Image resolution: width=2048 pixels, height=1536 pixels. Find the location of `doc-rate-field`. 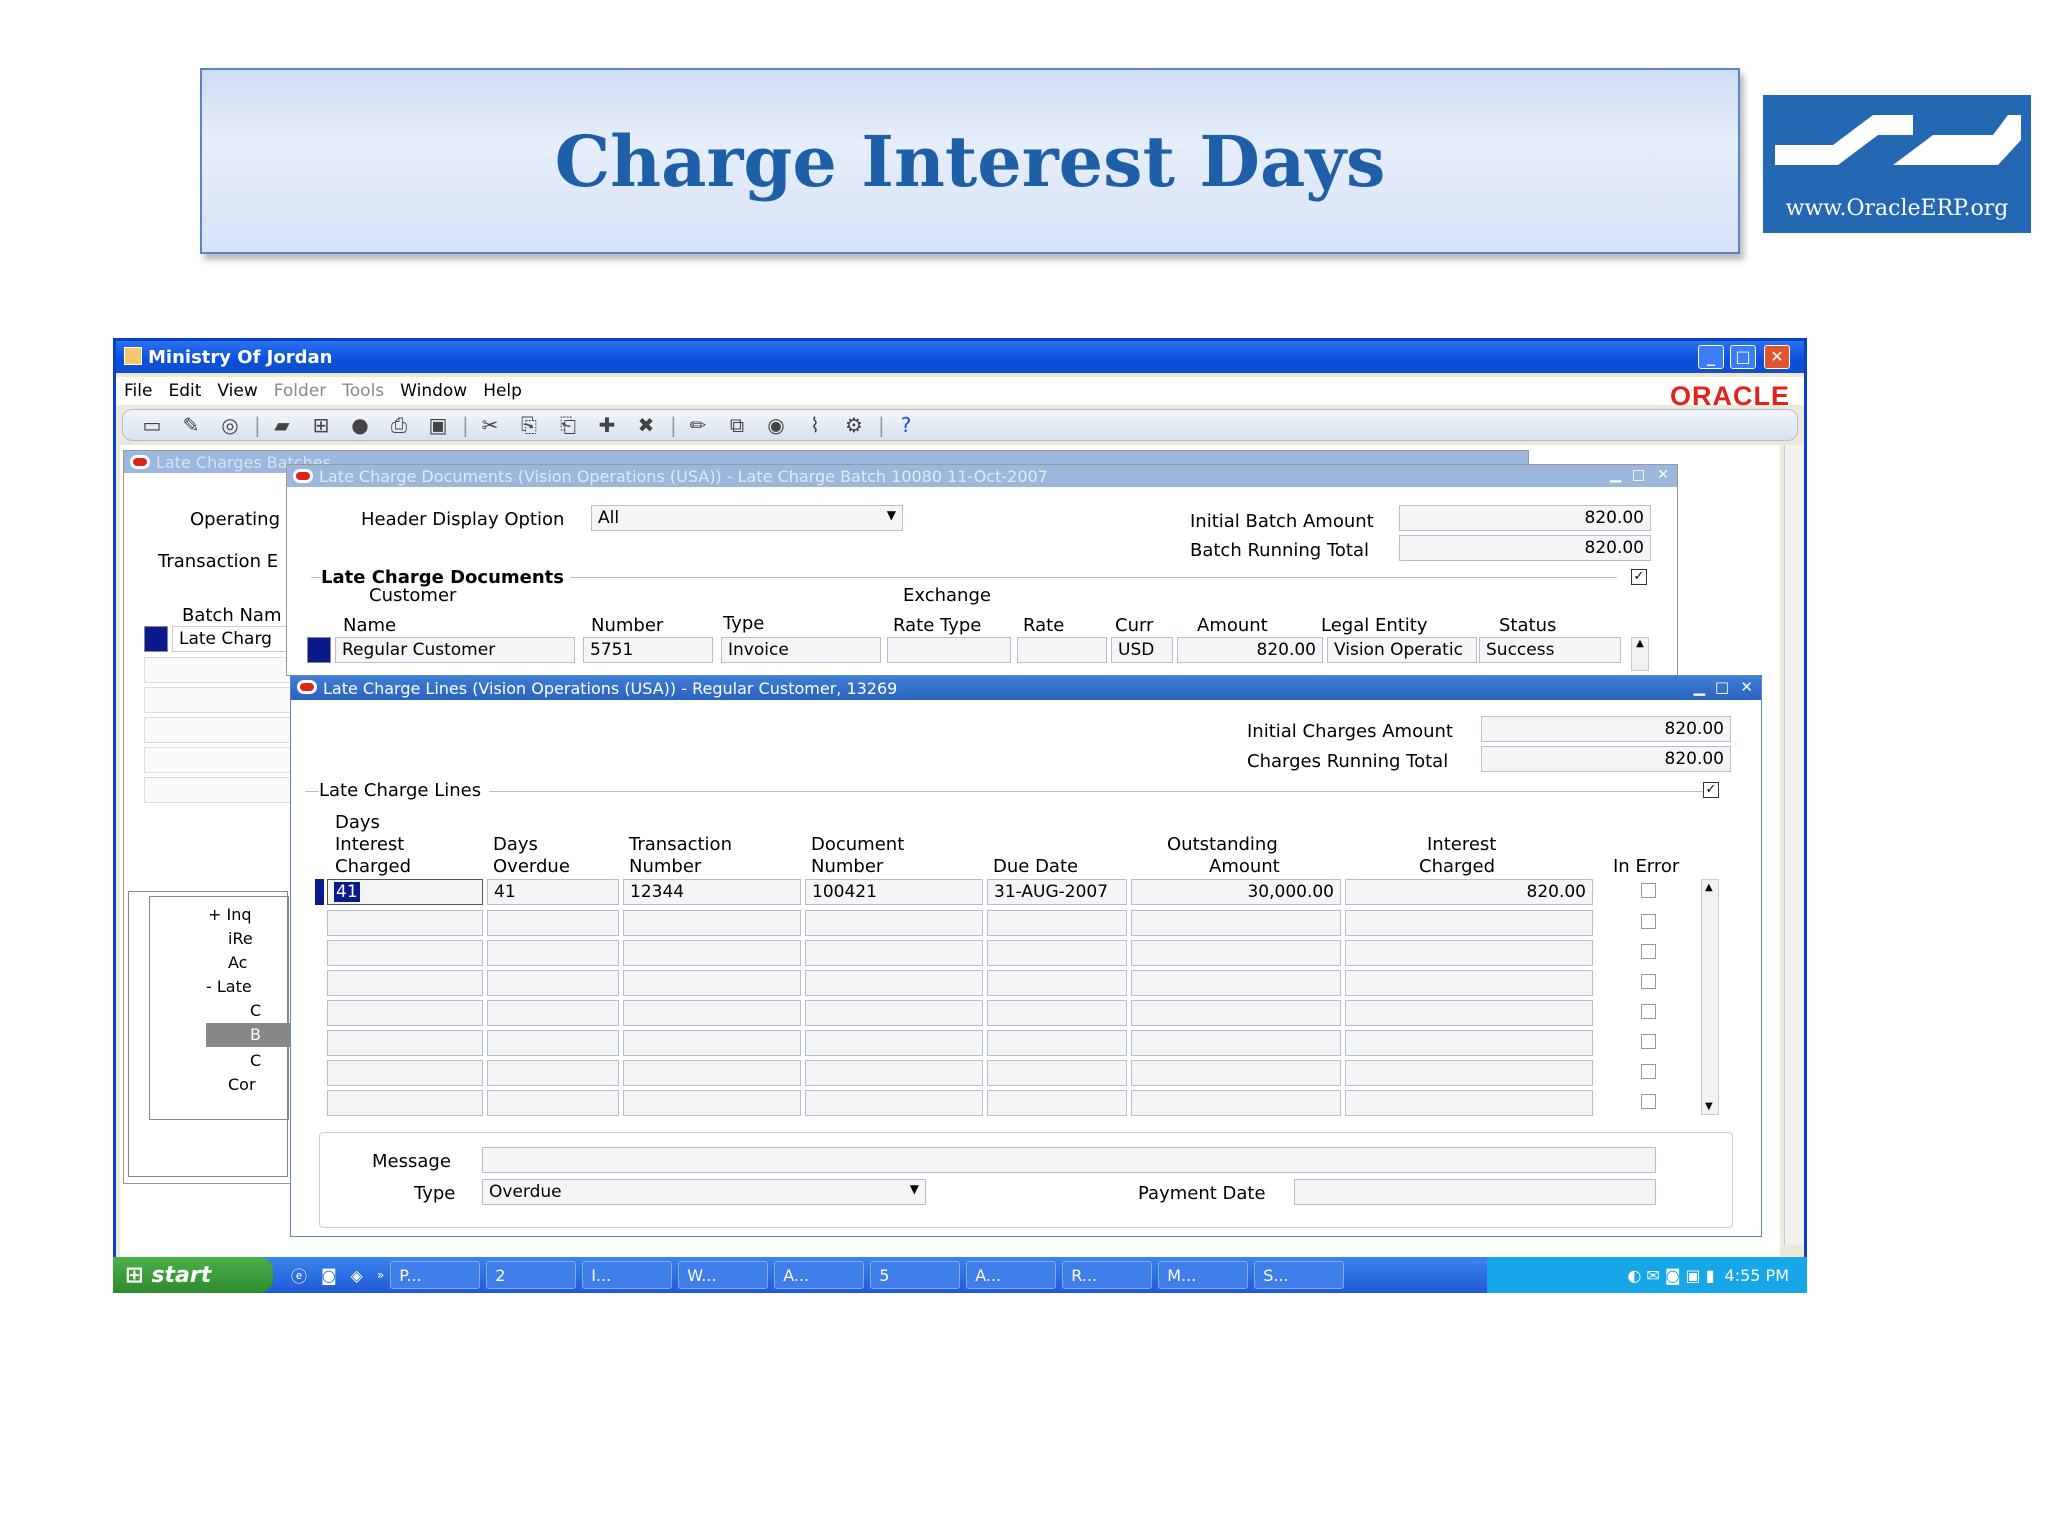

doc-rate-field is located at coordinates (1062, 650).